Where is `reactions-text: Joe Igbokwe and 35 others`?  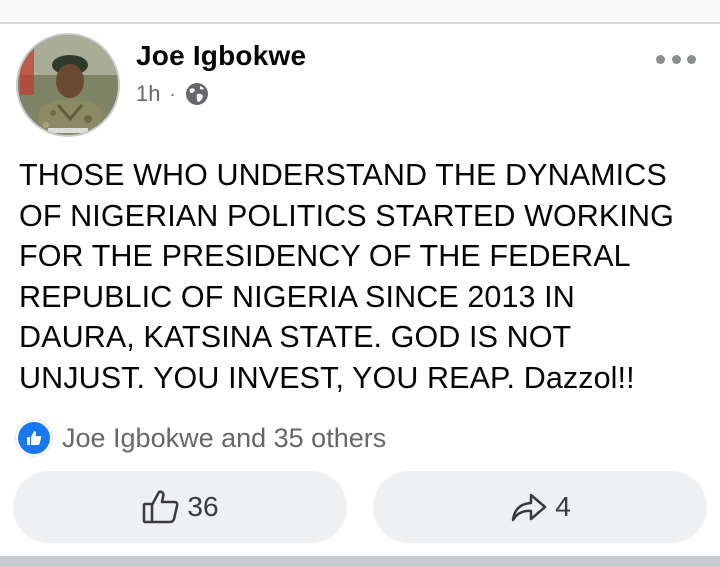
reactions-text: Joe Igbokwe and 35 others is located at coordinates (224, 437).